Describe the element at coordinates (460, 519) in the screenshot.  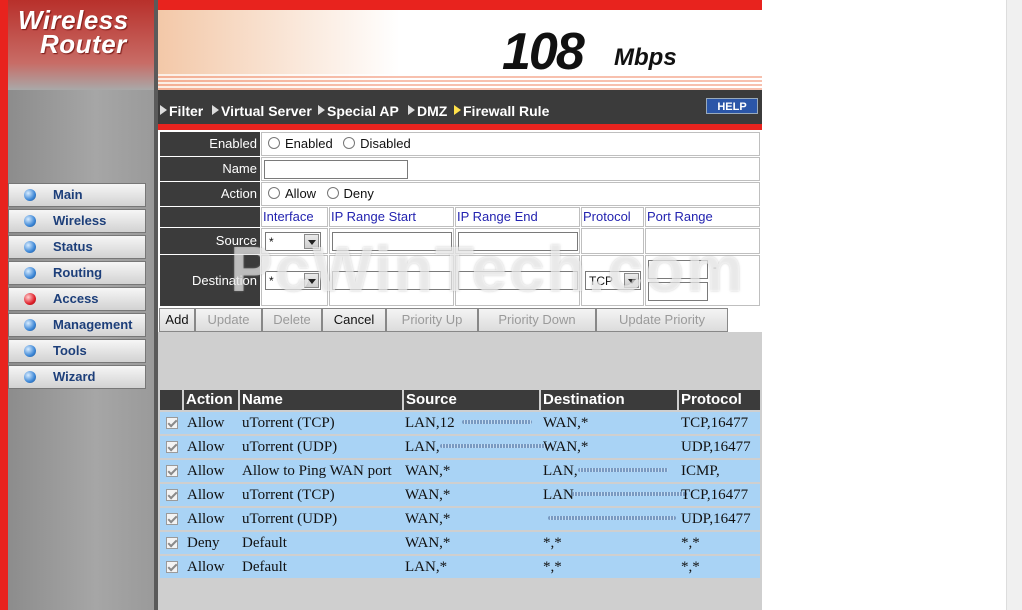
I see `table-row: Allow uTorrent (UDP) WAN,* UDP,16477` at that location.